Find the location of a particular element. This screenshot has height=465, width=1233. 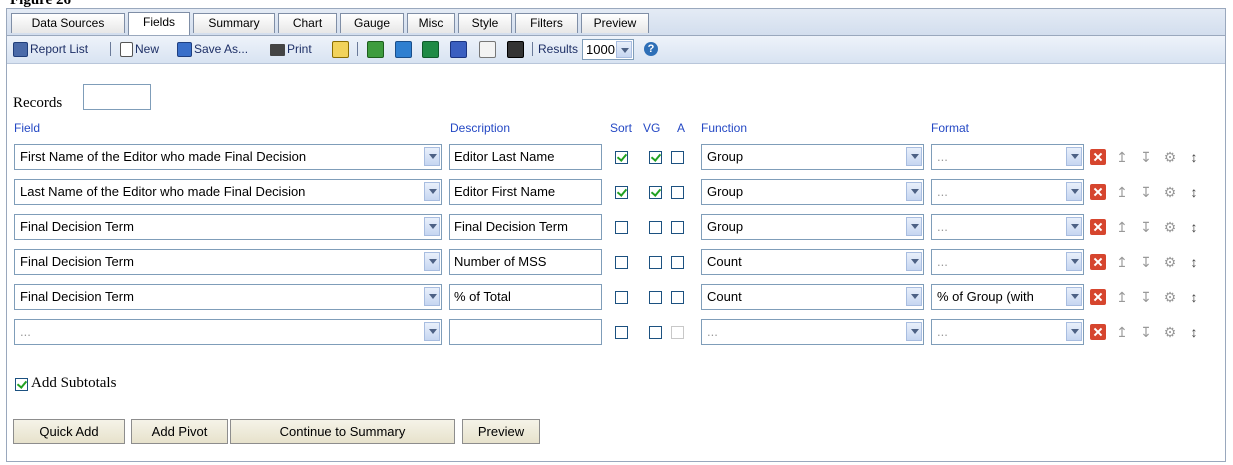

tab-data-sources: Data Sources is located at coordinates (68, 23).